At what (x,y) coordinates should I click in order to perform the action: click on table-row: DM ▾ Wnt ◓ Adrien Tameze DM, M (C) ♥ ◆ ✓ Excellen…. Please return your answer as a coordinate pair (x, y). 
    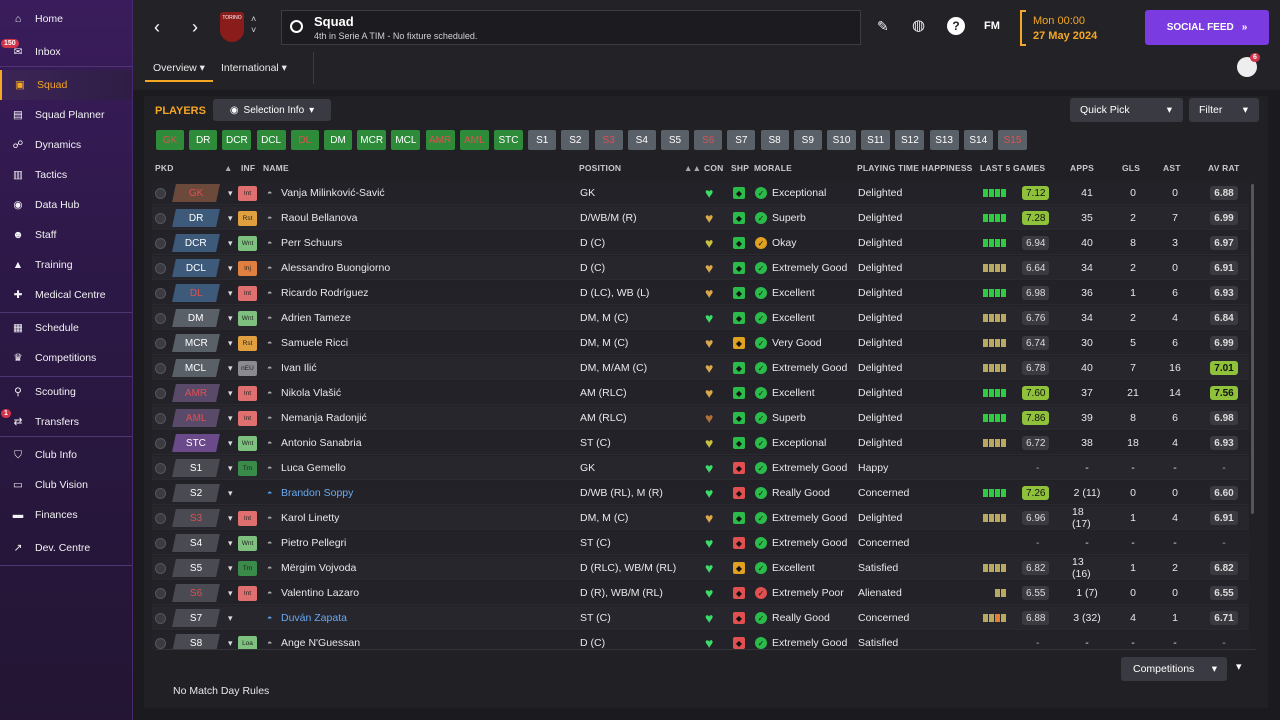
    Looking at the image, I should click on (700, 318).